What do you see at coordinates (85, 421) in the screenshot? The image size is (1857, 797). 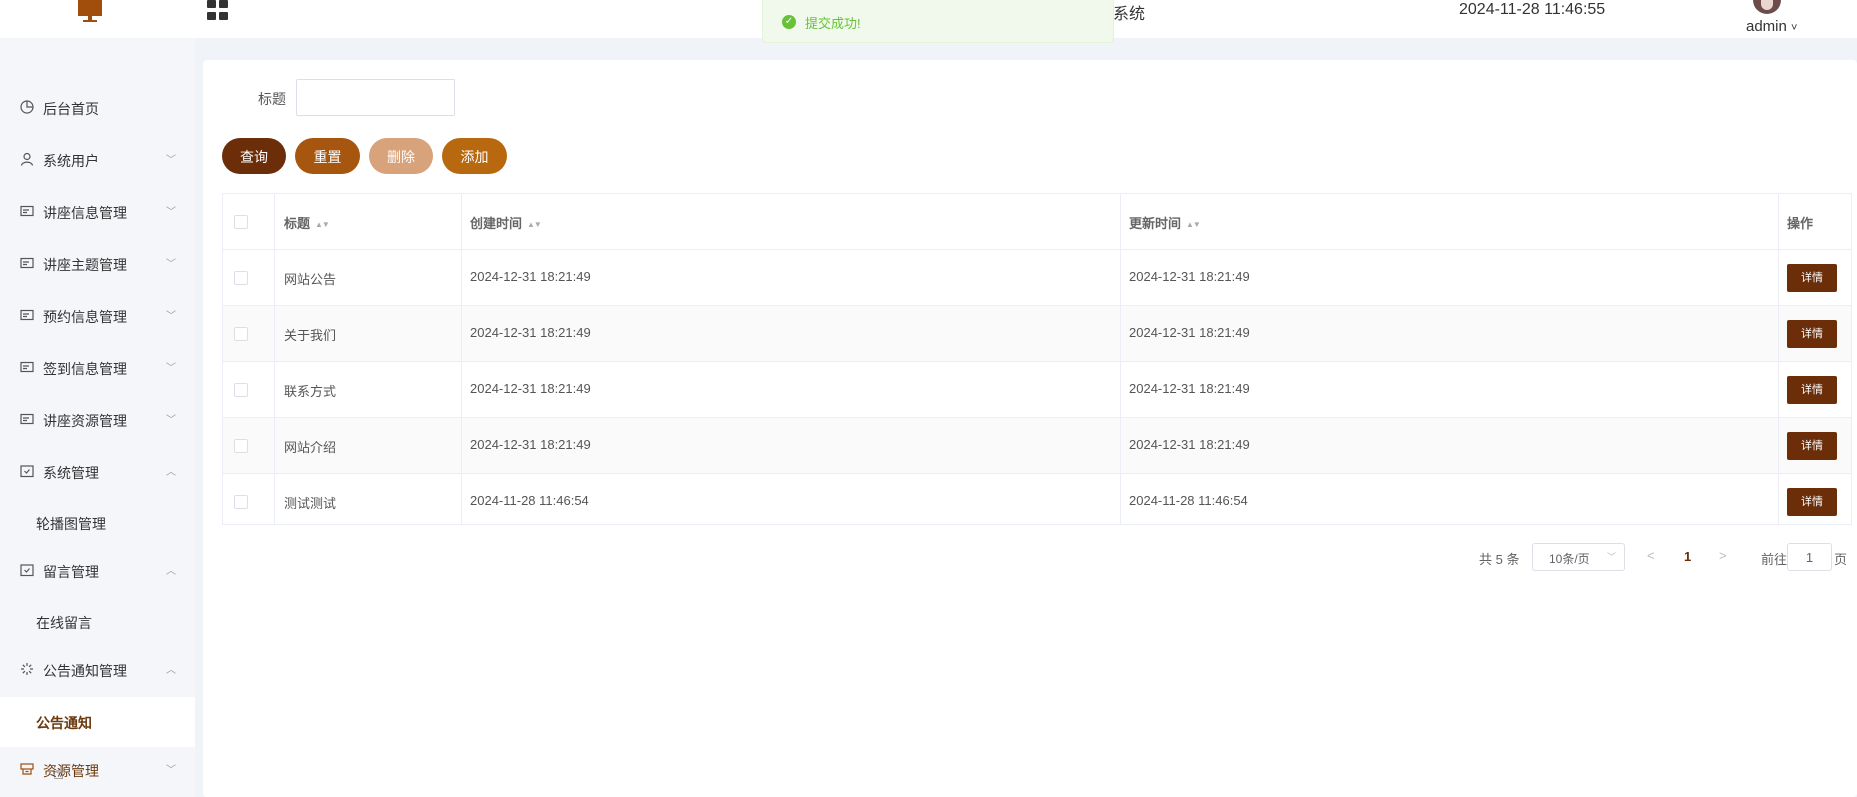 I see `sidebar-item-label: 讲座资源管理` at bounding box center [85, 421].